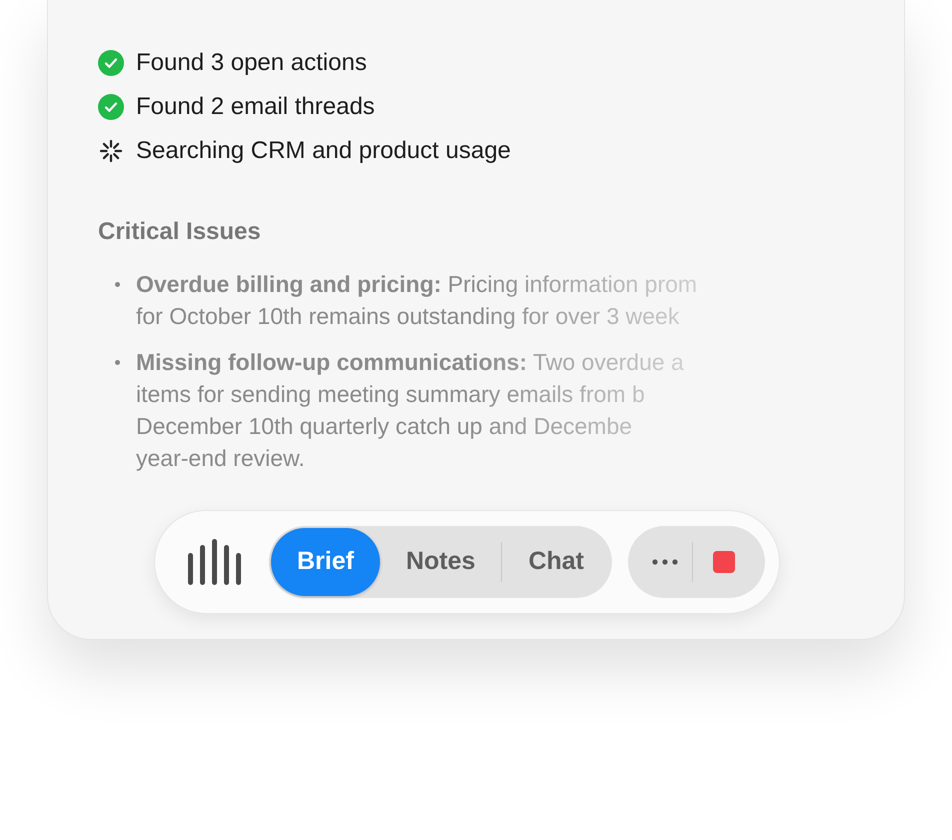  I want to click on more-icon, so click(665, 562).